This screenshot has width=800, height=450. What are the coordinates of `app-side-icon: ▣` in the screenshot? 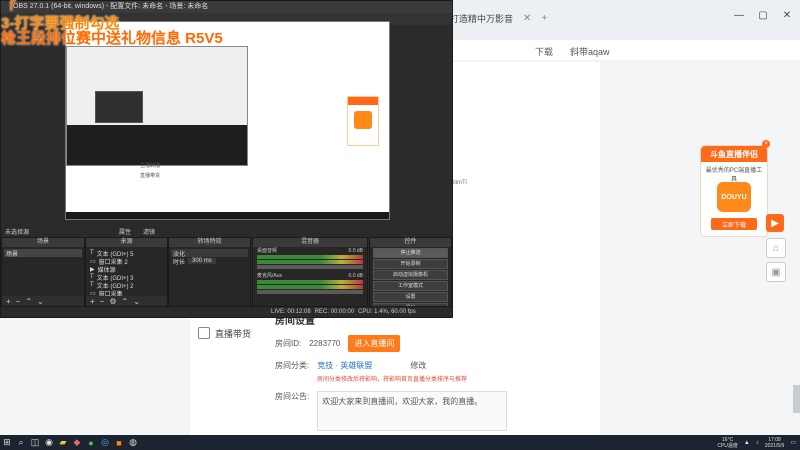 It's located at (776, 272).